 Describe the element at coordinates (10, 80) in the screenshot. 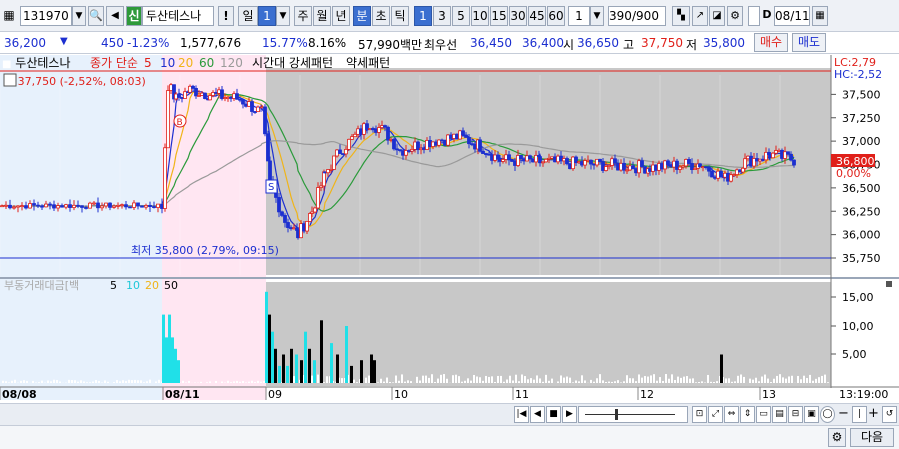

I see `calendar-small-icon` at that location.